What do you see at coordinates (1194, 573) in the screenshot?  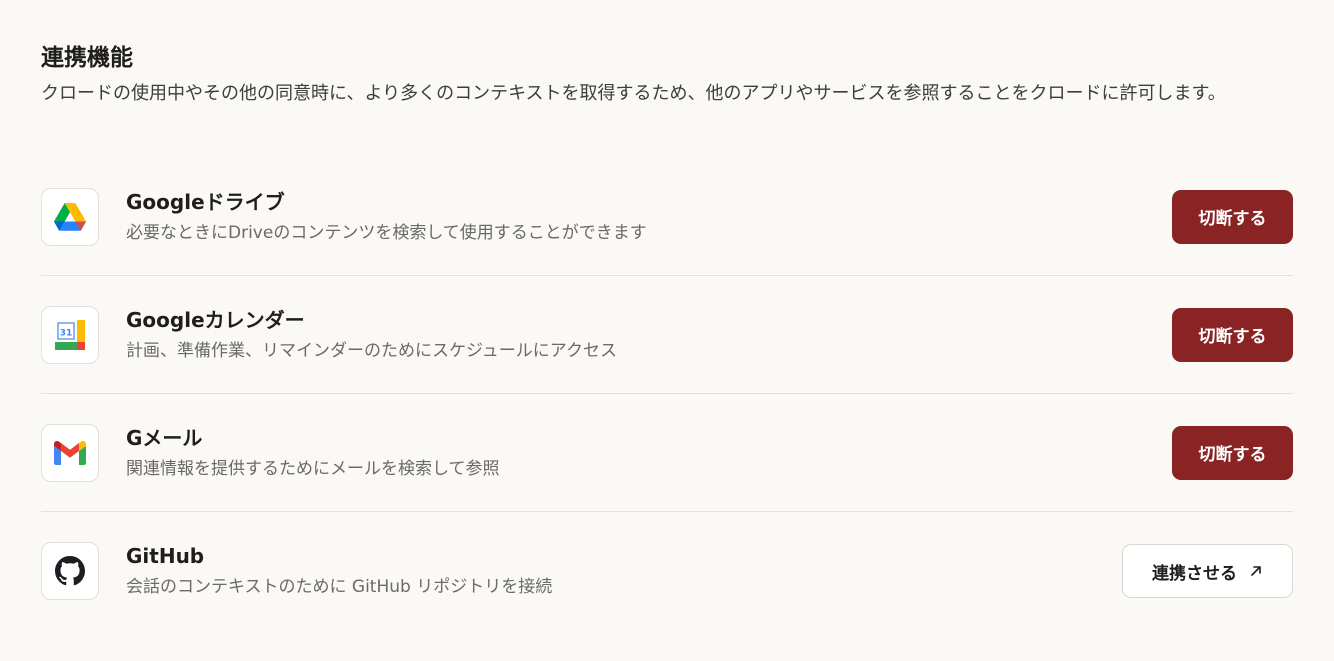 I see `connect-button-label: 連携させる` at bounding box center [1194, 573].